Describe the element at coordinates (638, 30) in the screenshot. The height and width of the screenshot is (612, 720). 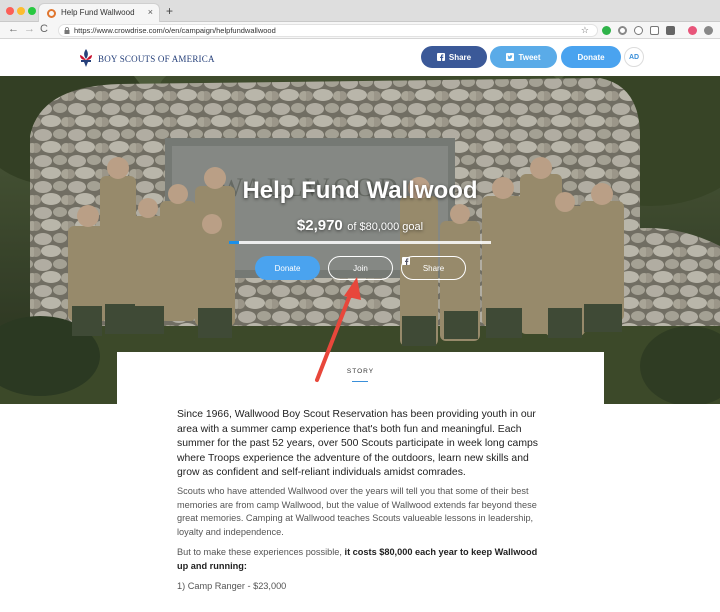
I see `search-extension-icon` at that location.